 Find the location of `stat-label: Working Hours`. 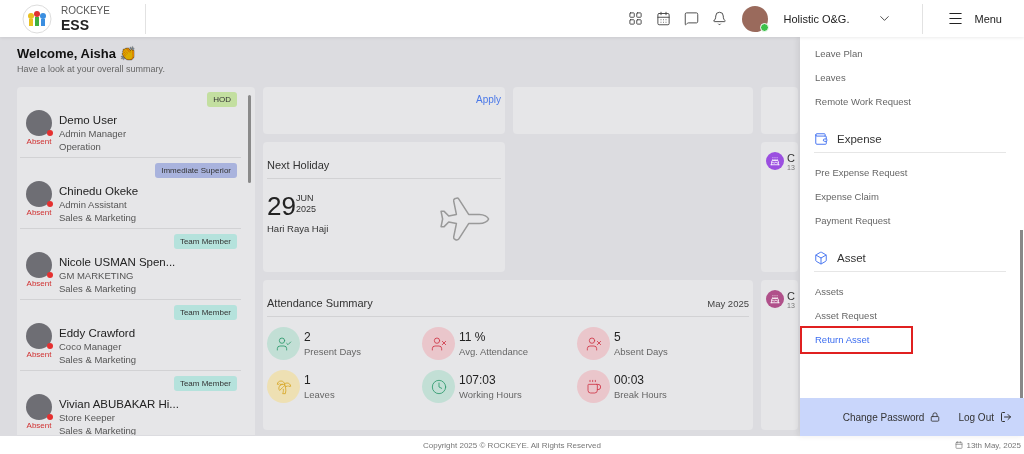

stat-label: Working Hours is located at coordinates (490, 394).